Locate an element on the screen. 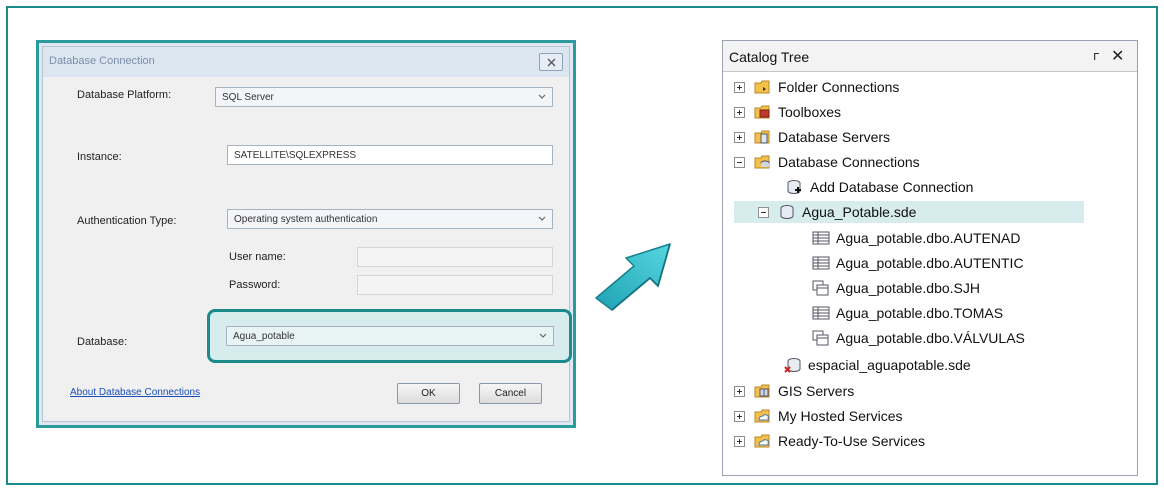  tree-item-database-connections: Database Connections is located at coordinates (827, 162).